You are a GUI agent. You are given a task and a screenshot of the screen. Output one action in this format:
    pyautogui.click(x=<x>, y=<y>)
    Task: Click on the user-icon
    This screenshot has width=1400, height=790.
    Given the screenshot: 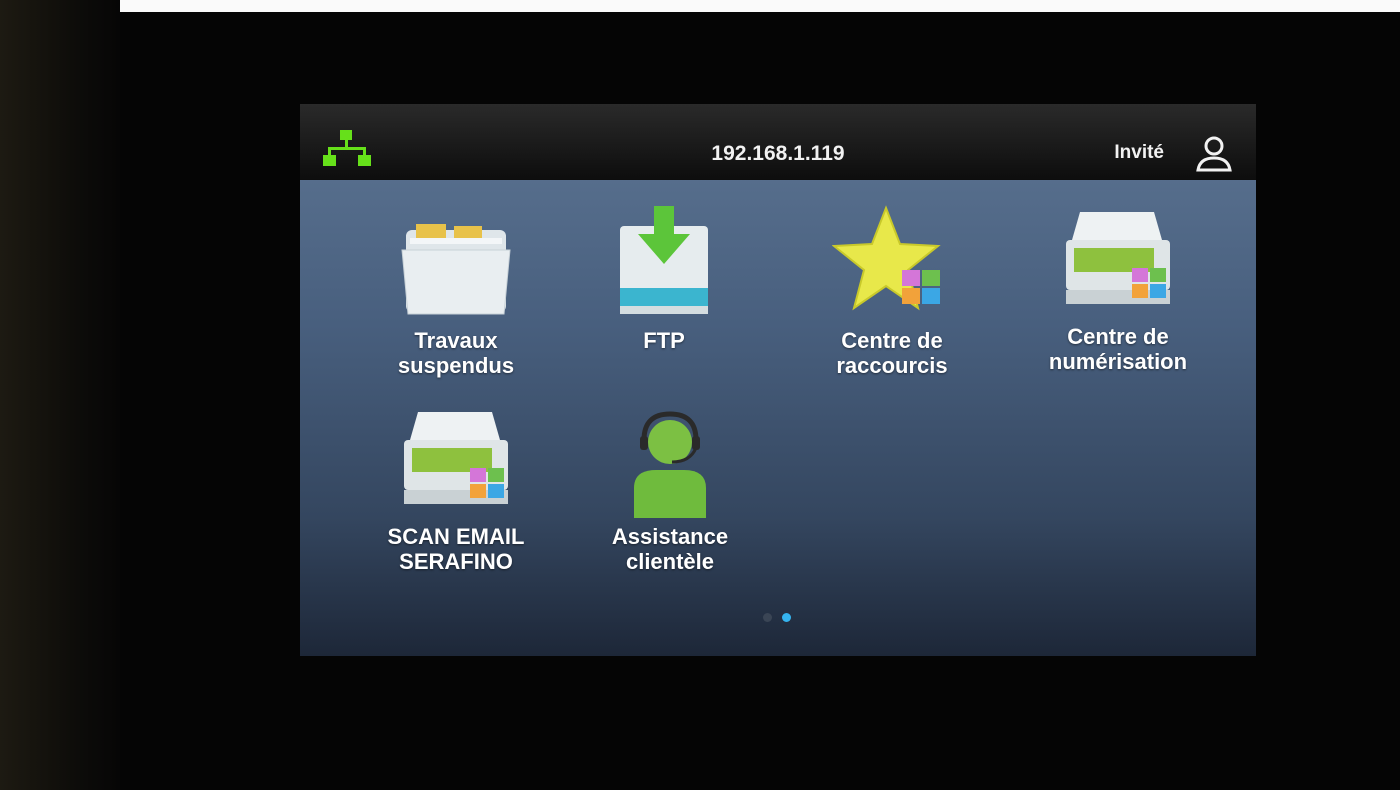 What is the action you would take?
    pyautogui.click(x=1214, y=154)
    